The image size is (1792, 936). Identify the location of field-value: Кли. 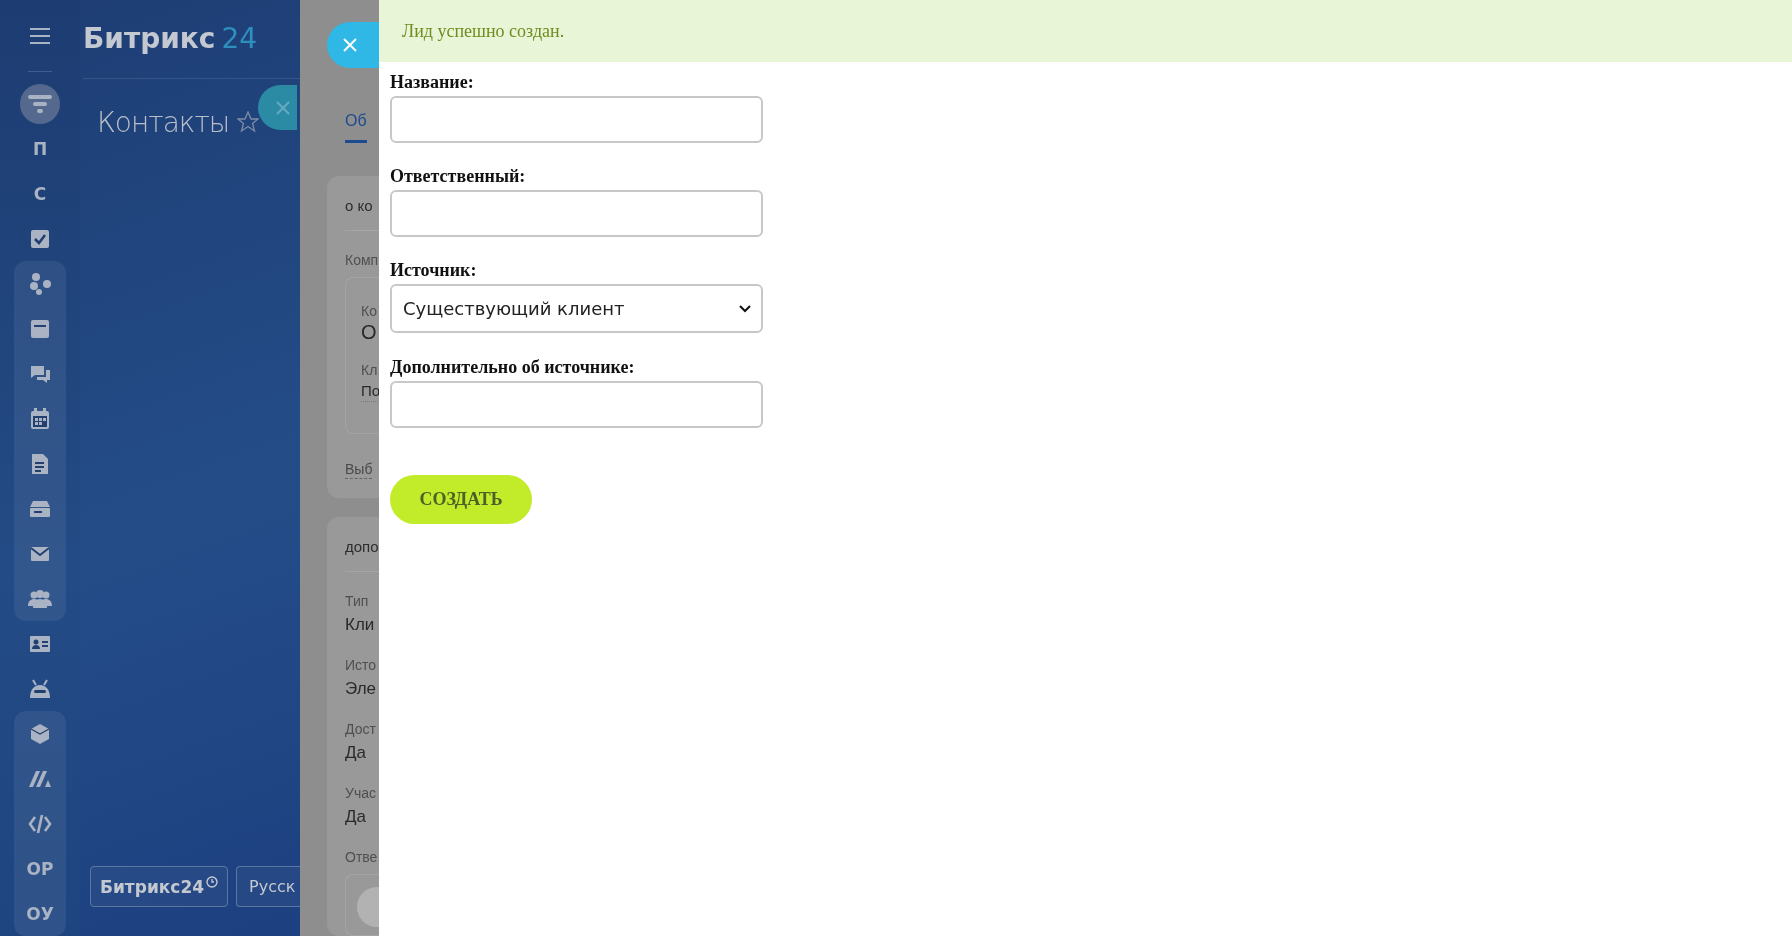
(360, 625).